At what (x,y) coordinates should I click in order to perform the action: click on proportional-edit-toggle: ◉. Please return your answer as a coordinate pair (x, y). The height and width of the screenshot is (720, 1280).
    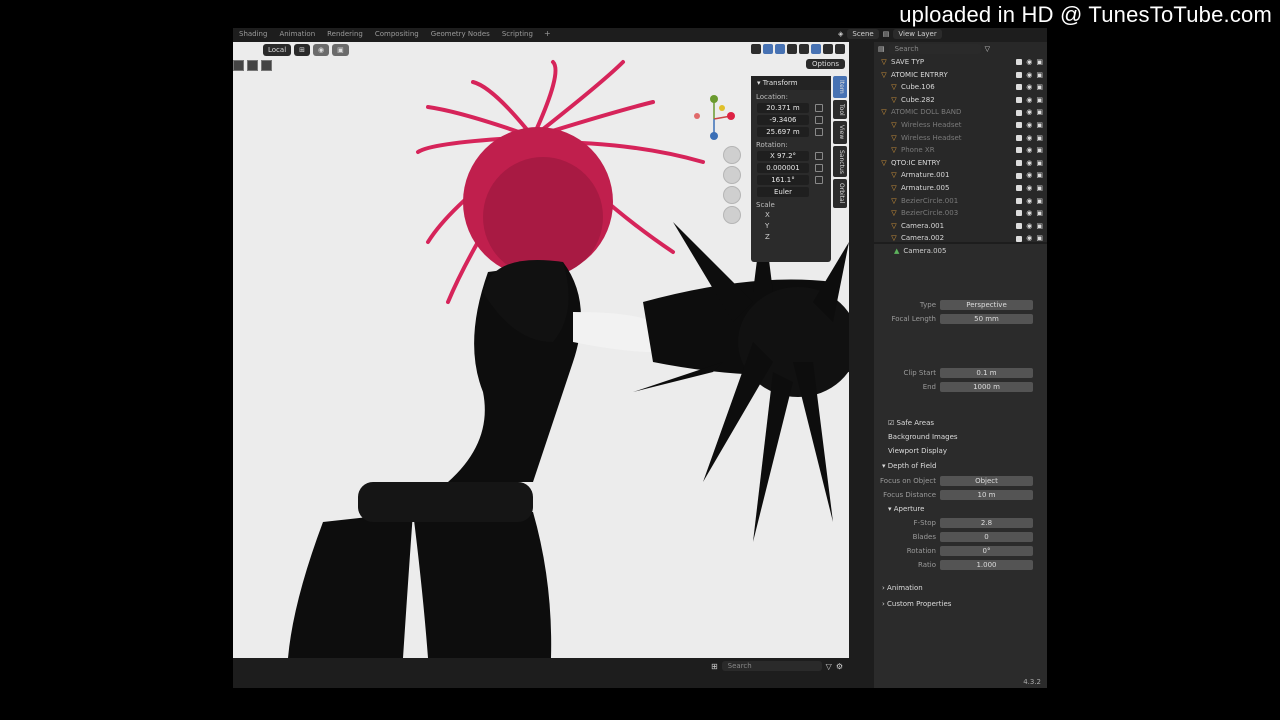
    Looking at the image, I should click on (321, 50).